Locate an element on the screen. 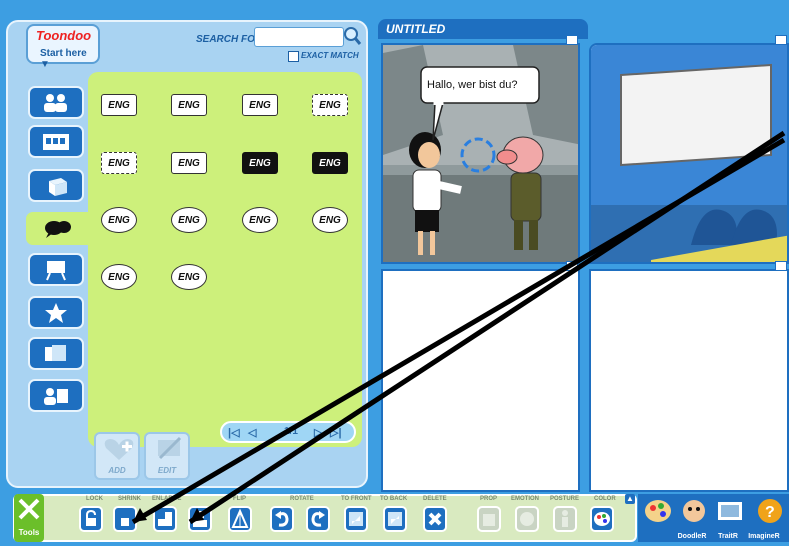  category-scenes-tab is located at coordinates (56, 141).